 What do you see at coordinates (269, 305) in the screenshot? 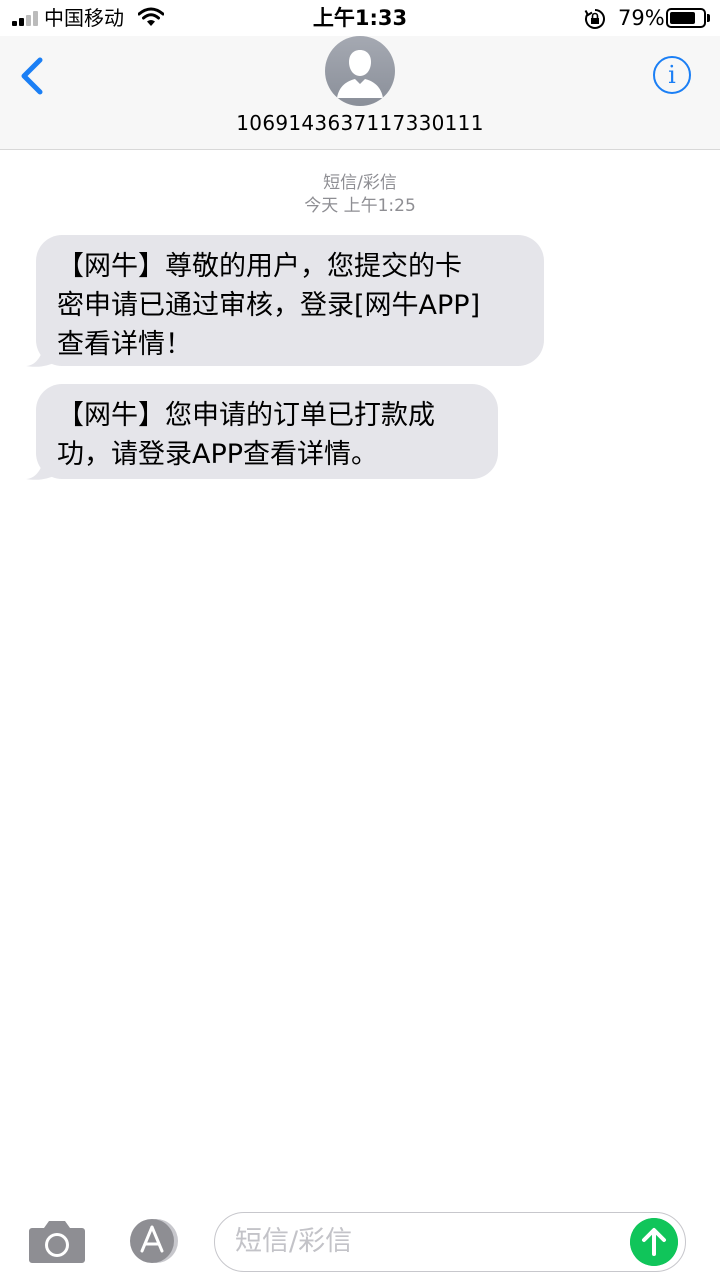
I see `message-line: 密申请已通过审核，登录[网牛APP]` at bounding box center [269, 305].